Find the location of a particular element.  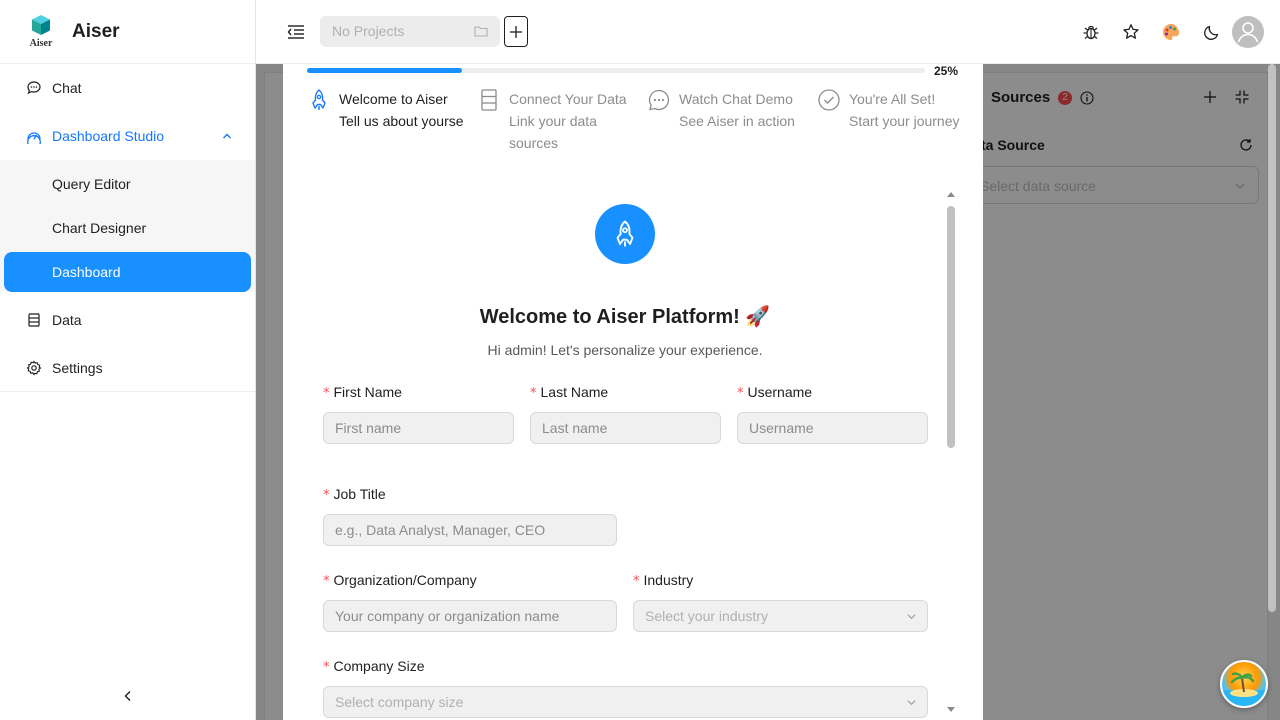

welcome-hero-icon is located at coordinates (625, 234).